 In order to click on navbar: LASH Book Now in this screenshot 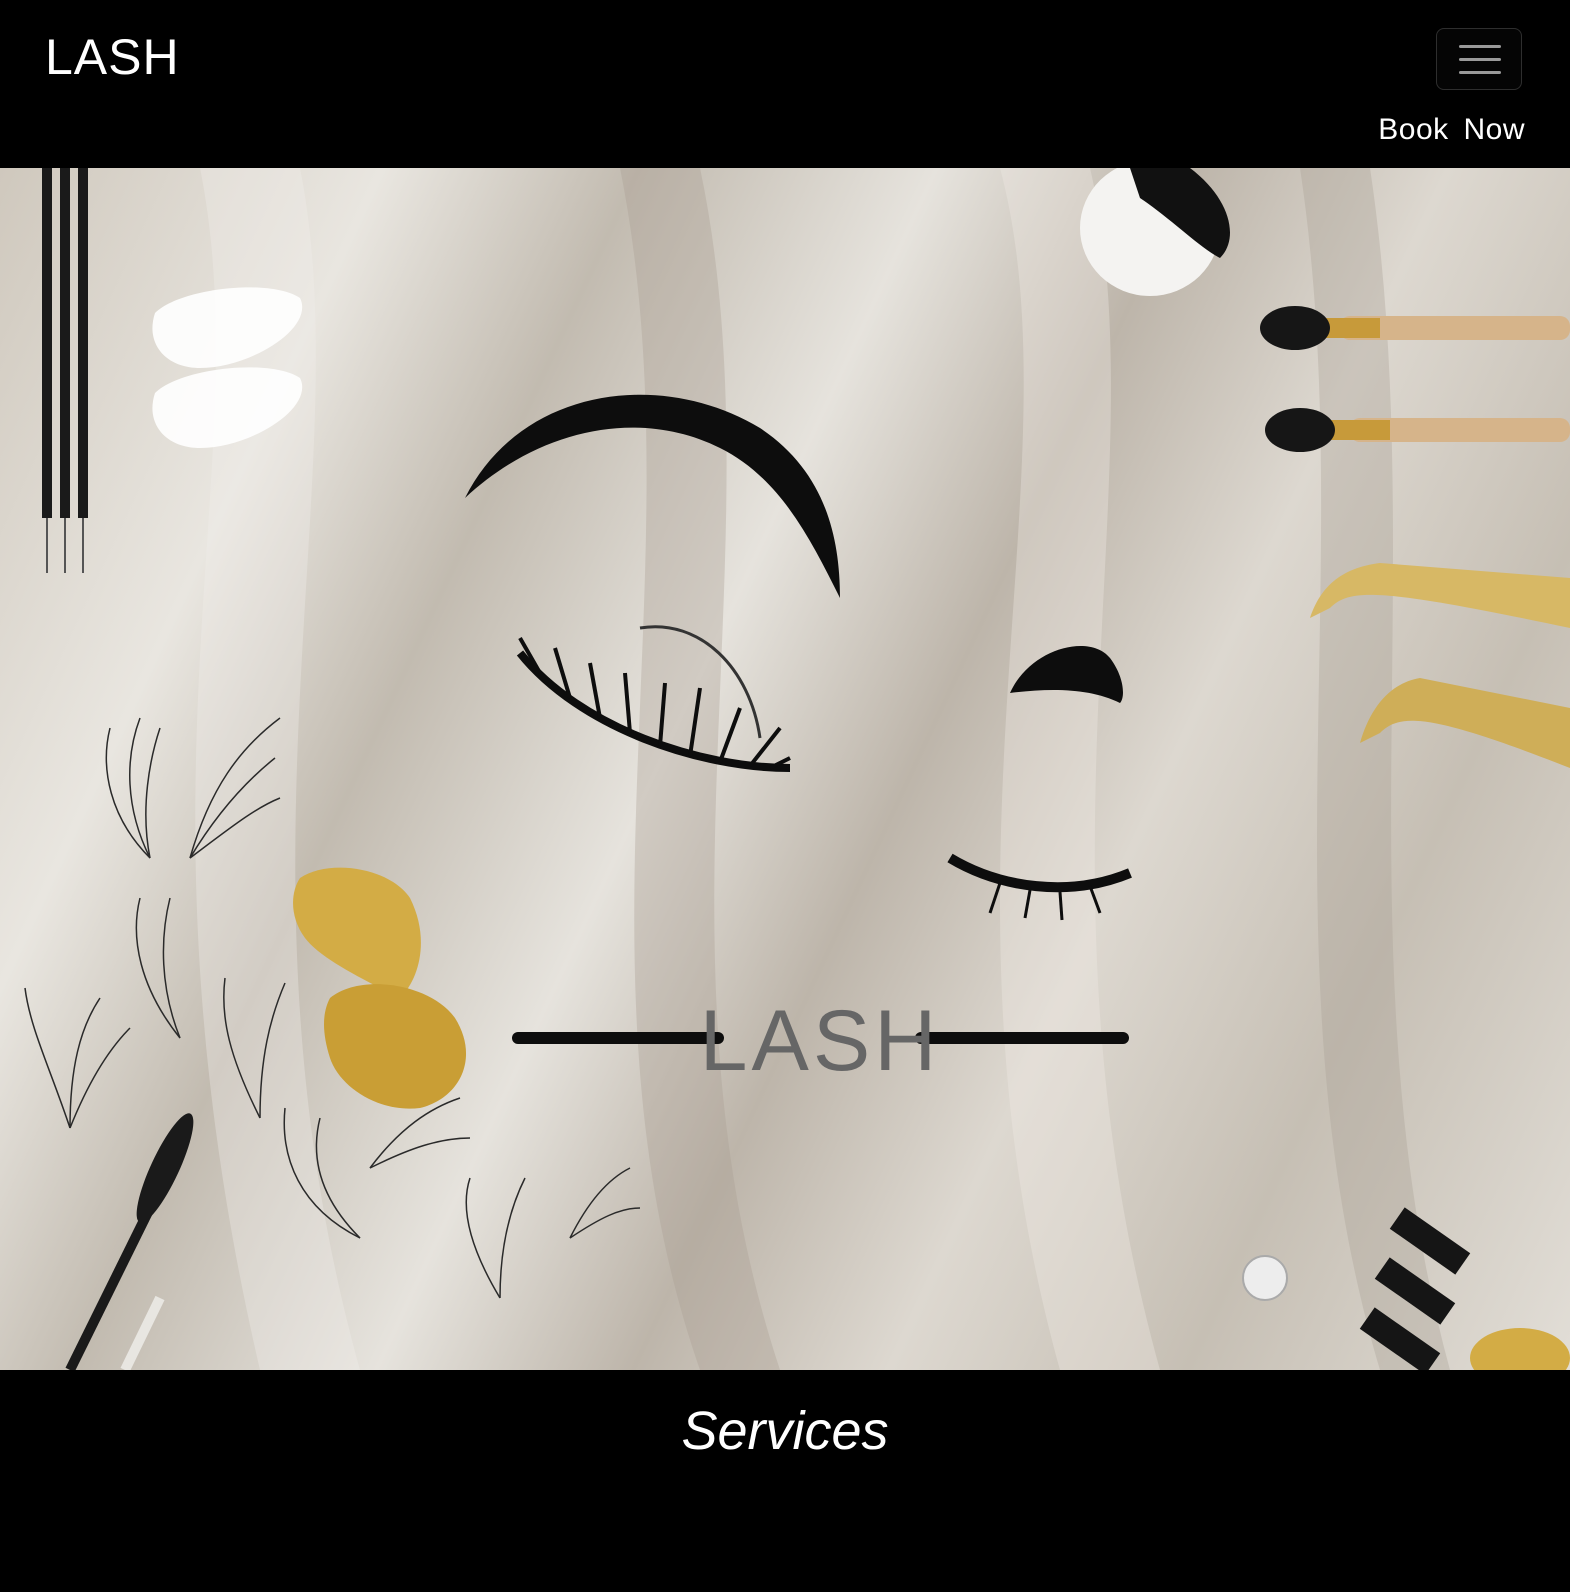, I will do `click(785, 84)`.